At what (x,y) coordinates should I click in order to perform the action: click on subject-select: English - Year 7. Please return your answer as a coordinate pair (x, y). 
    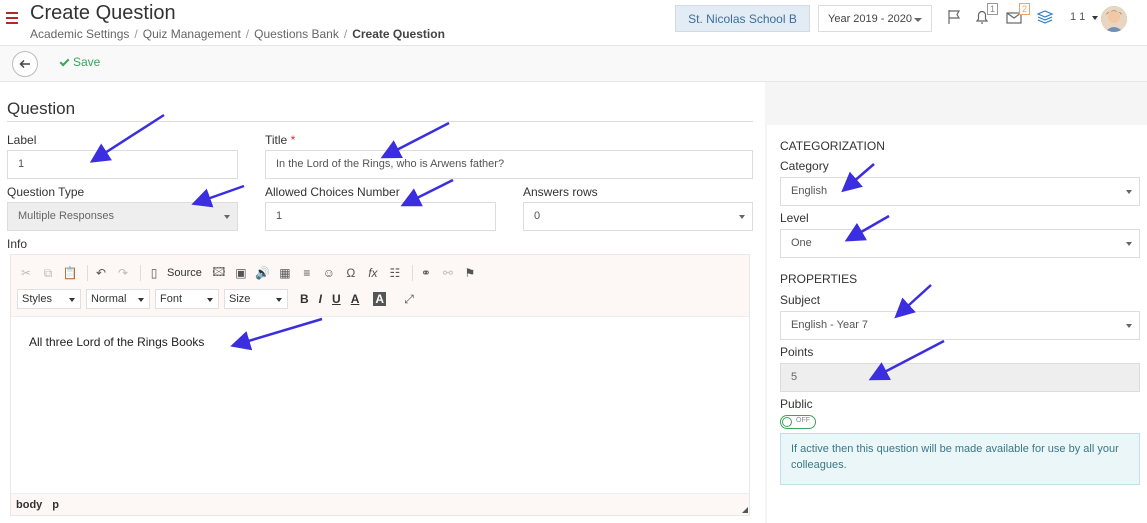
    Looking at the image, I should click on (960, 325).